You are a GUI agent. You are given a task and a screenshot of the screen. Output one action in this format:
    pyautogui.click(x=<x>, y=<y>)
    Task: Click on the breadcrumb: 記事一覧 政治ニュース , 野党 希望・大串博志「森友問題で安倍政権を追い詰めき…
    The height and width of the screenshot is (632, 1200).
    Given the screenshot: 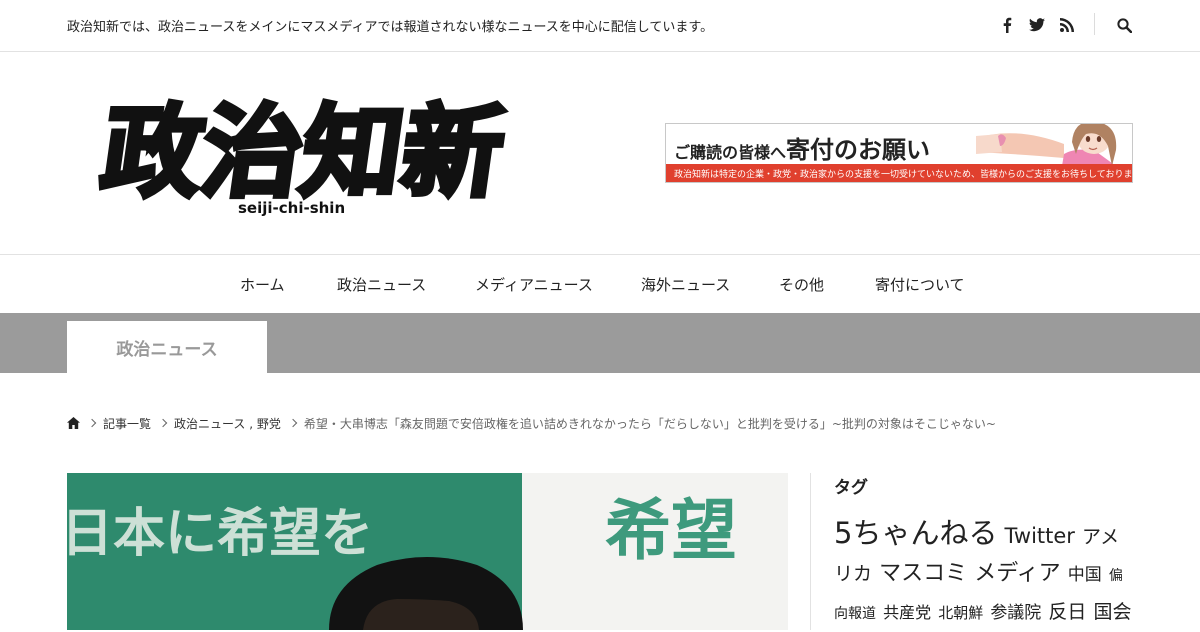 What is the action you would take?
    pyautogui.click(x=531, y=423)
    